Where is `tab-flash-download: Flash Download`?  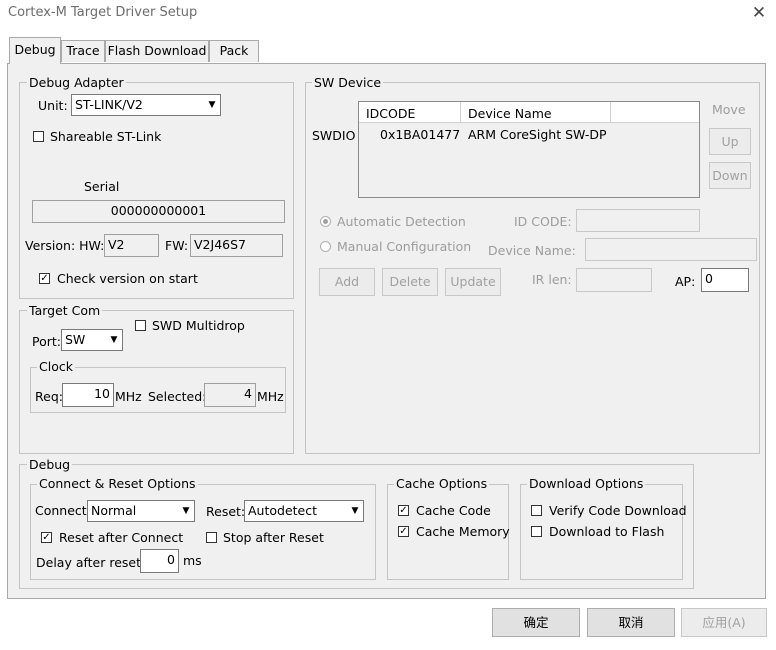
tab-flash-download: Flash Download is located at coordinates (157, 51).